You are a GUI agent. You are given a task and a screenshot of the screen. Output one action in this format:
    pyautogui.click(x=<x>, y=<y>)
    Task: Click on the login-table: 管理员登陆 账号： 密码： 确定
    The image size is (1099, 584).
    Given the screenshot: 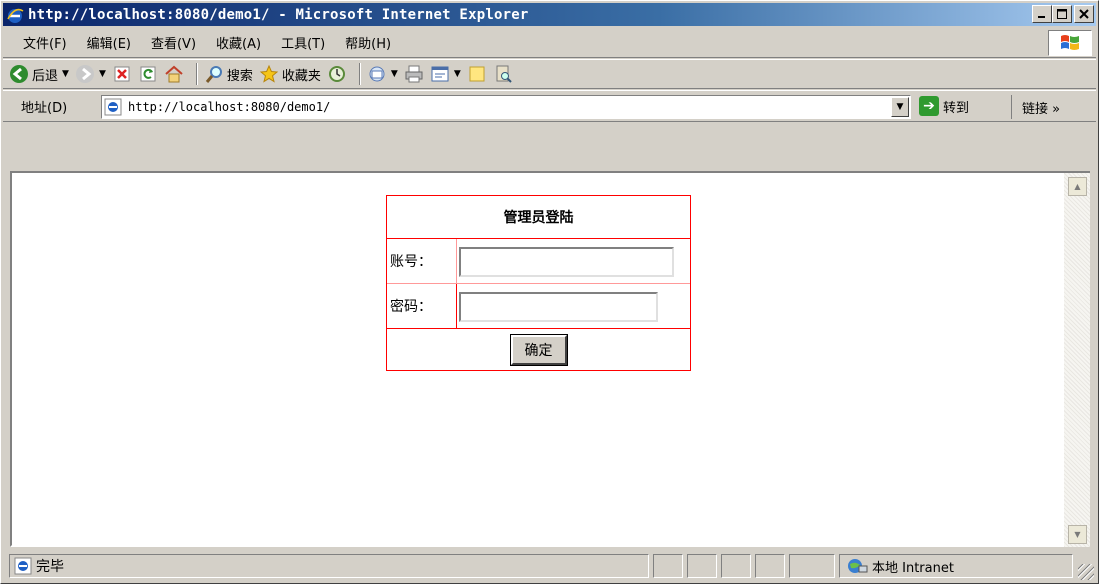 What is the action you would take?
    pyautogui.click(x=538, y=283)
    